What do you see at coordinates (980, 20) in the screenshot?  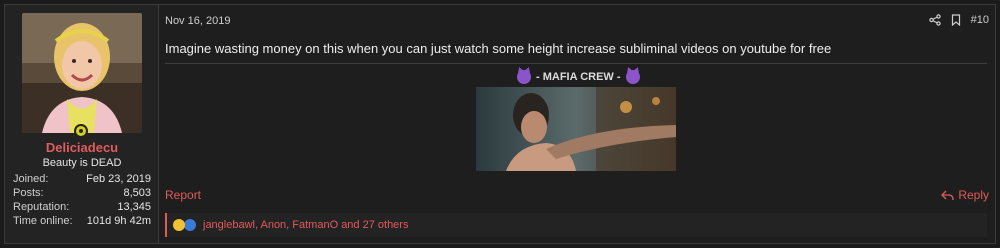 I see `post-number: #10` at bounding box center [980, 20].